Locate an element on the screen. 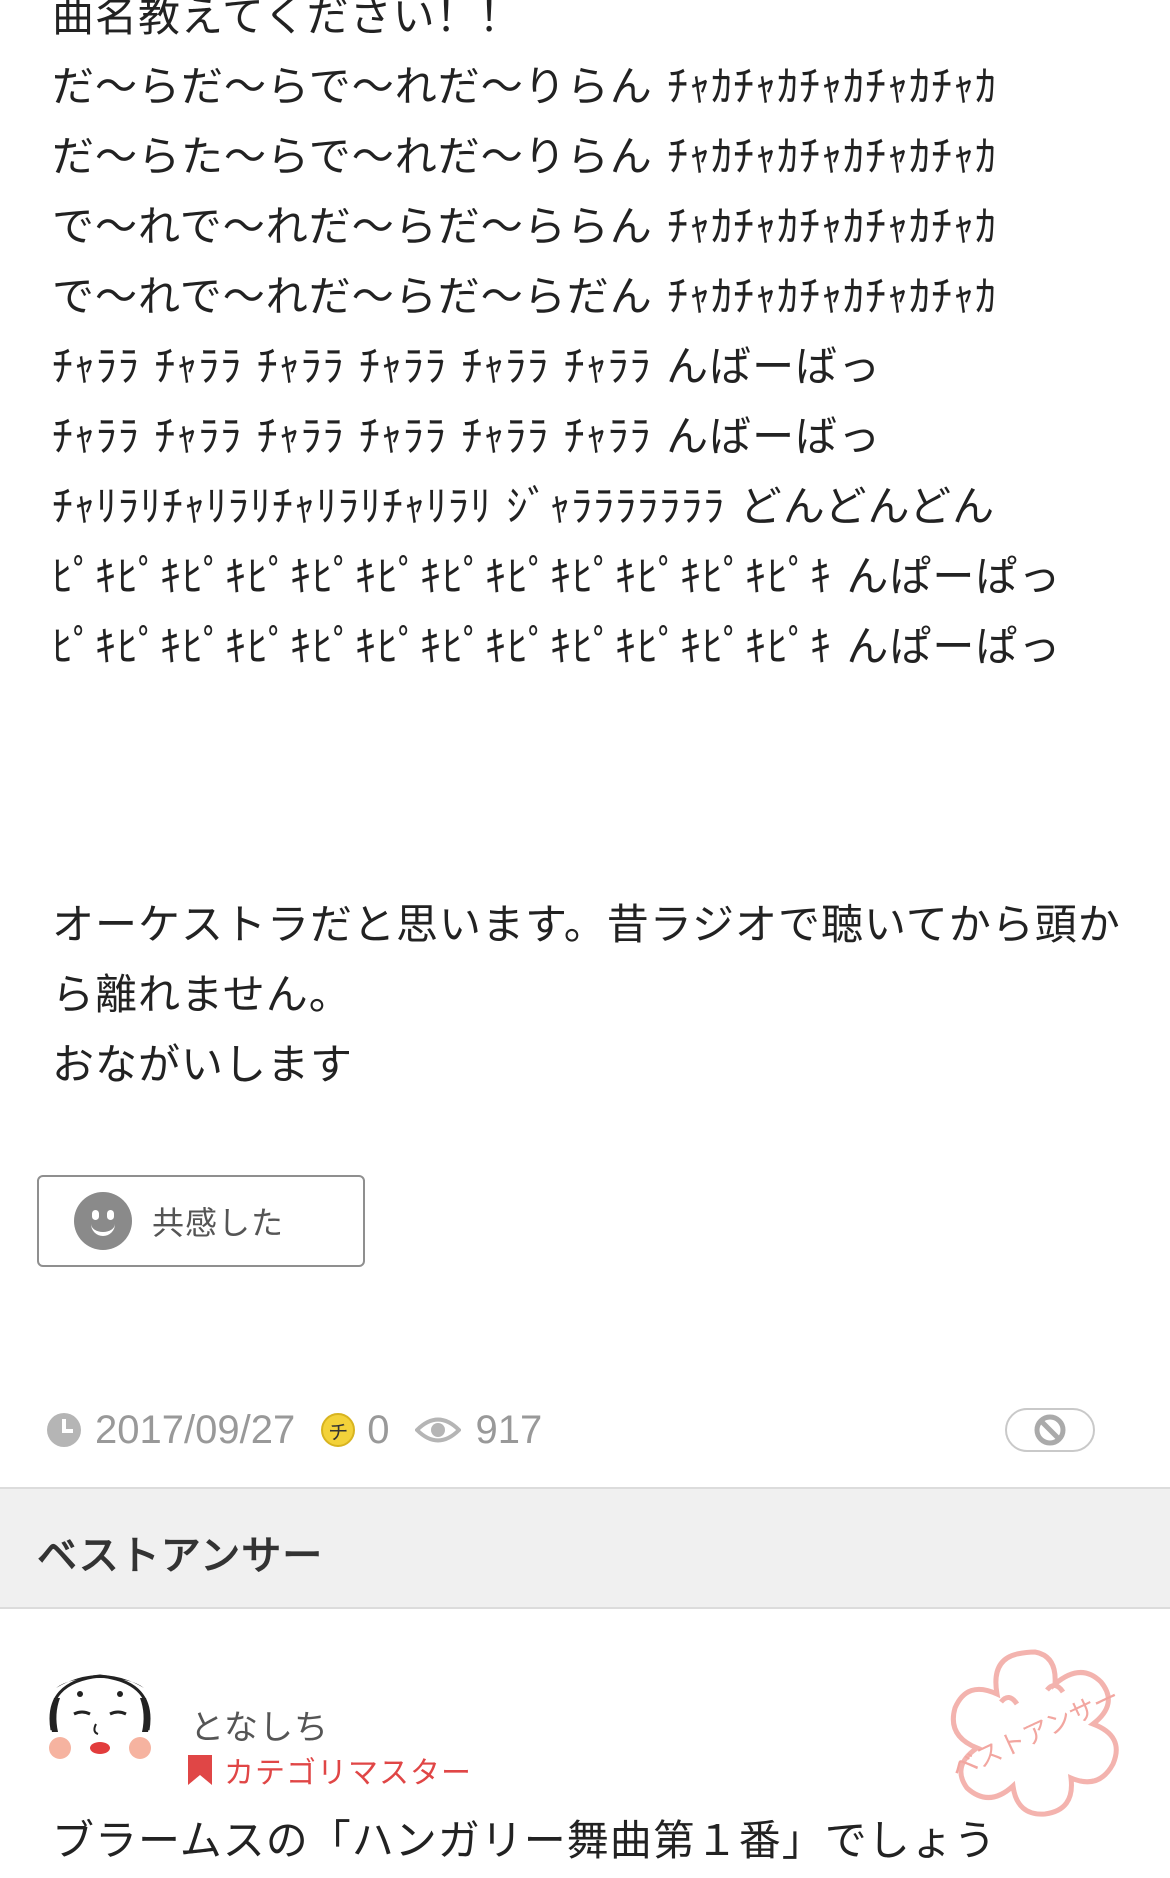  question-line: 曲名教えてください！！ is located at coordinates (287, 20).